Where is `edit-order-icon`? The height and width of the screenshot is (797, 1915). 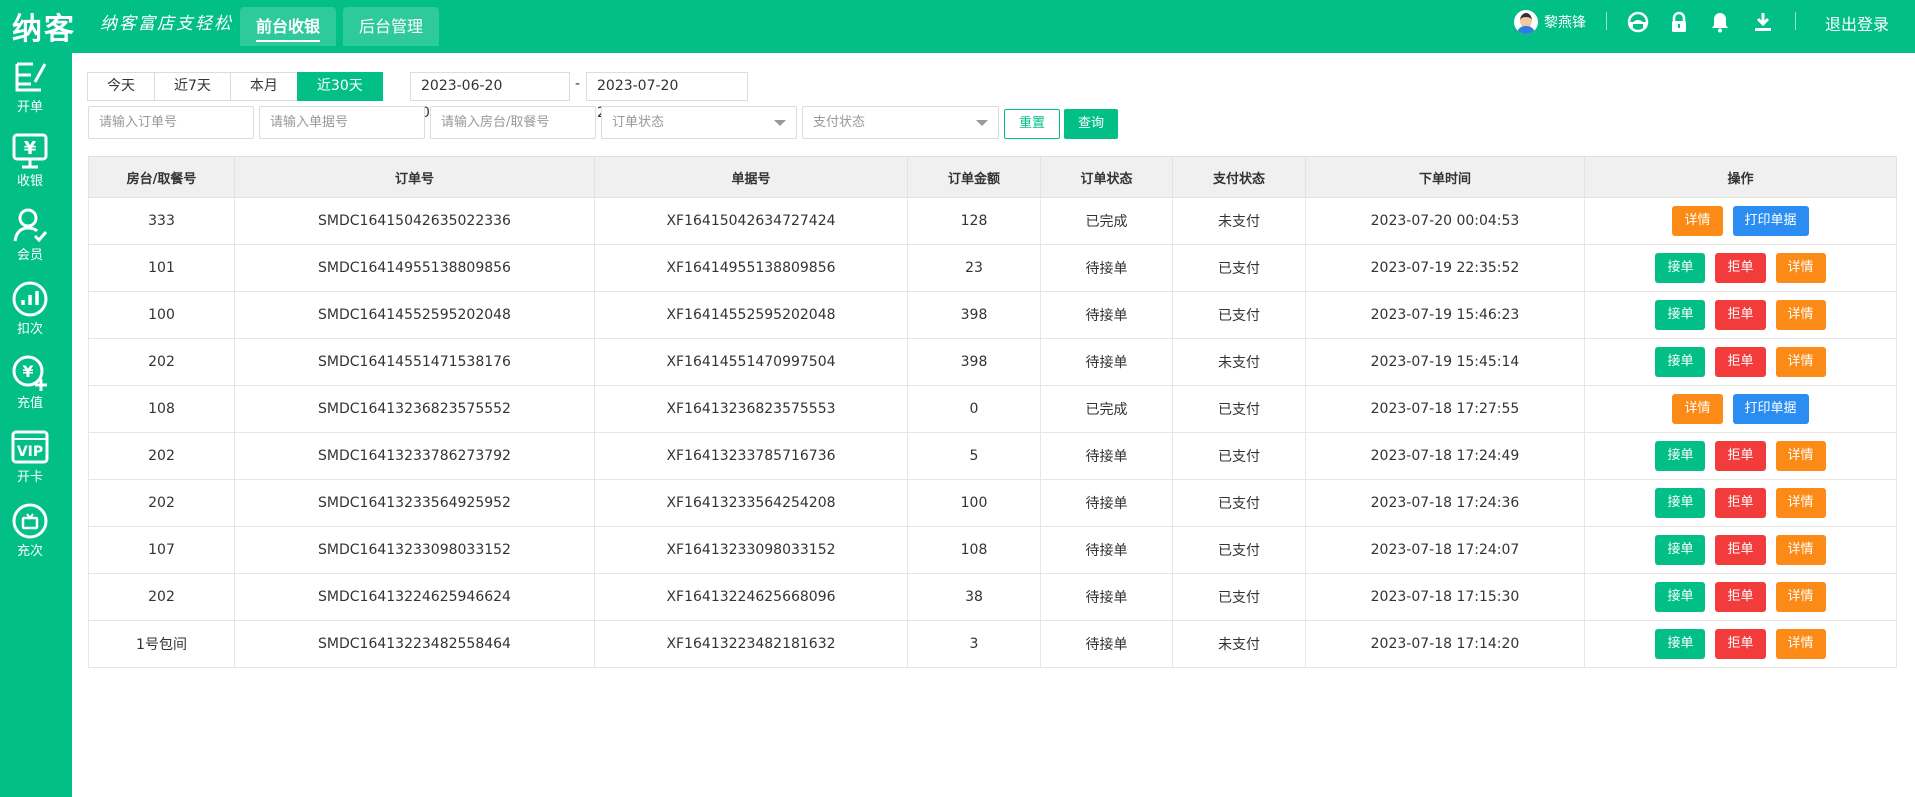 edit-order-icon is located at coordinates (31, 77).